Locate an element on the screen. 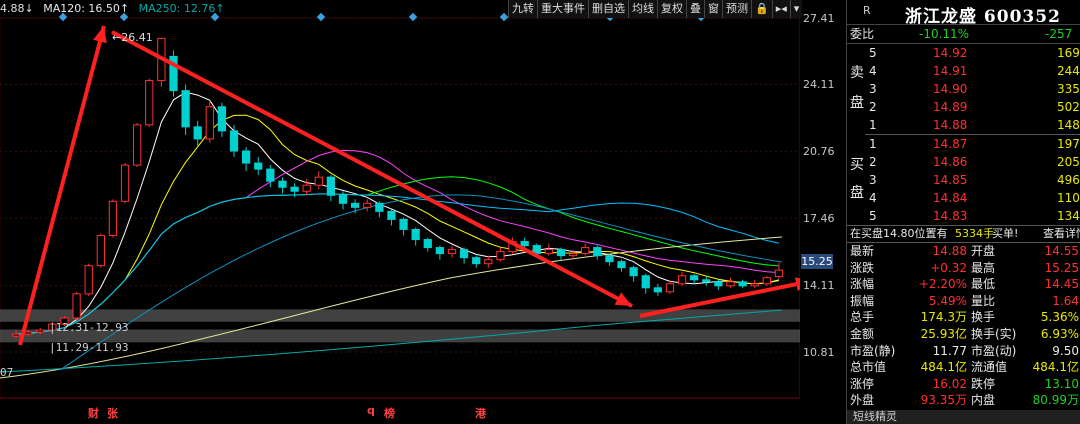 This screenshot has width=1080, height=424. band-prefix: | is located at coordinates (52, 327).